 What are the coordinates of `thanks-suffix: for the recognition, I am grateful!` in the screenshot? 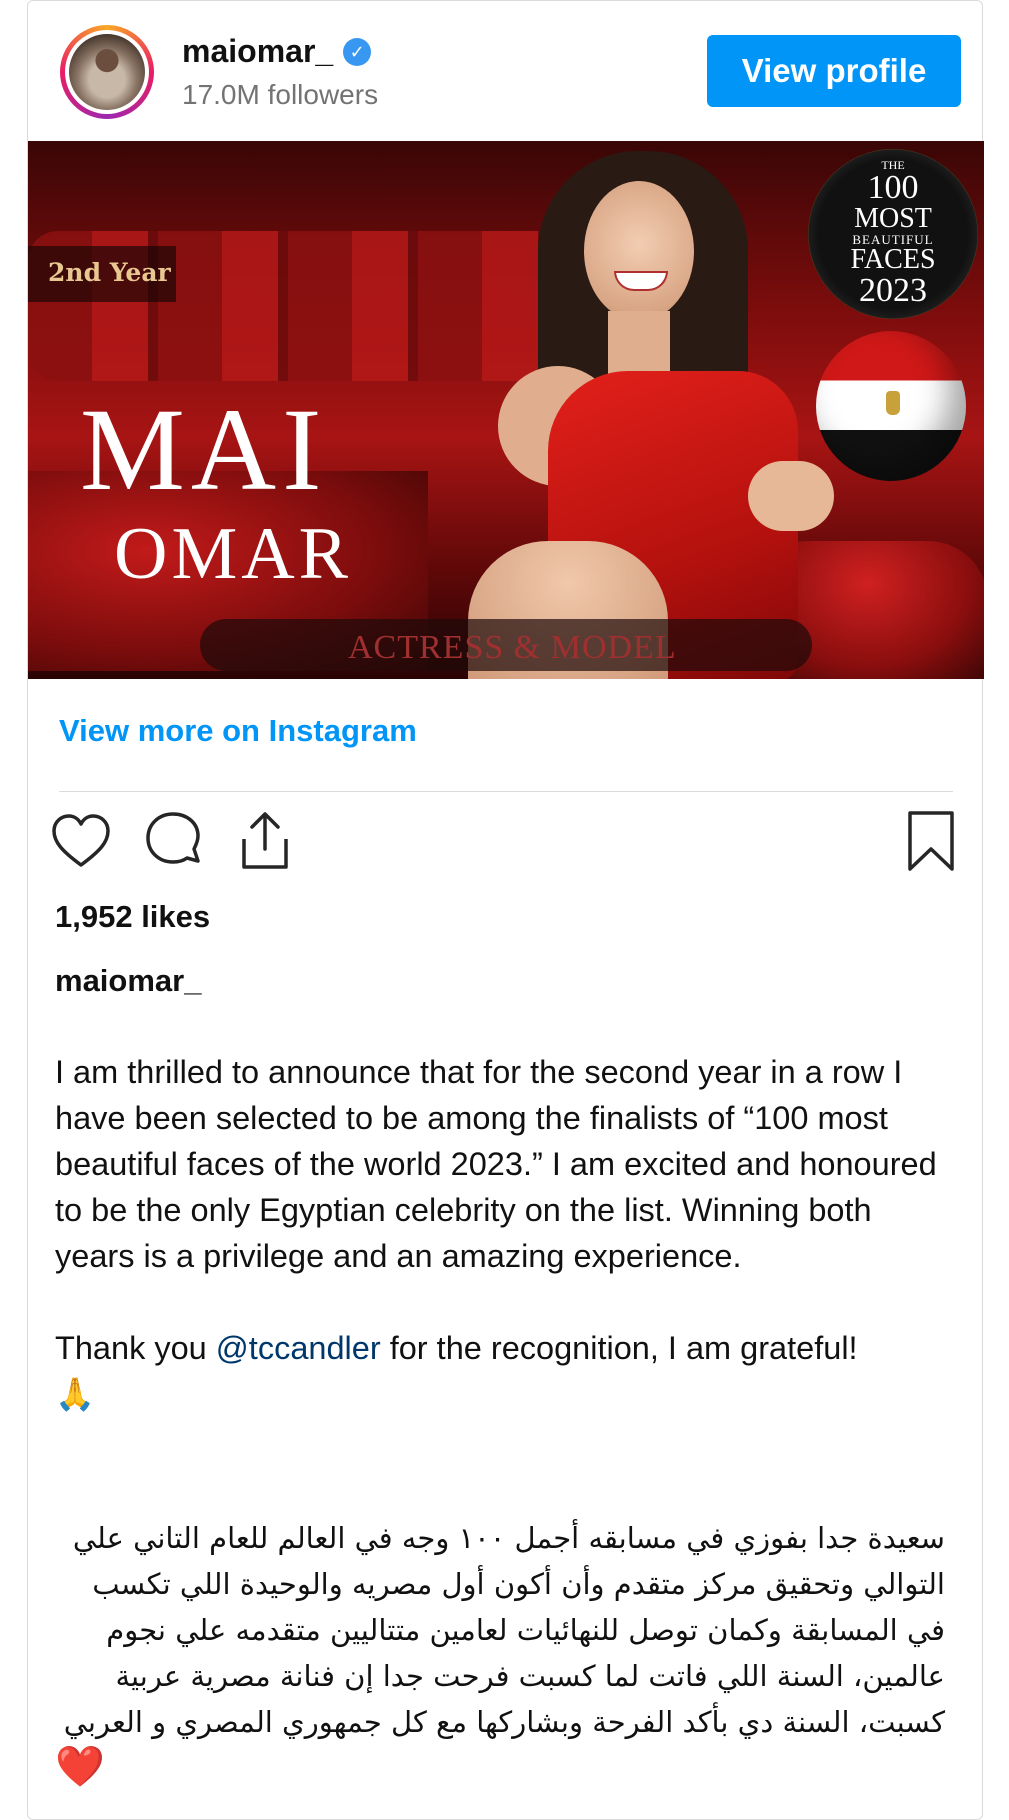 It's located at (619, 1348).